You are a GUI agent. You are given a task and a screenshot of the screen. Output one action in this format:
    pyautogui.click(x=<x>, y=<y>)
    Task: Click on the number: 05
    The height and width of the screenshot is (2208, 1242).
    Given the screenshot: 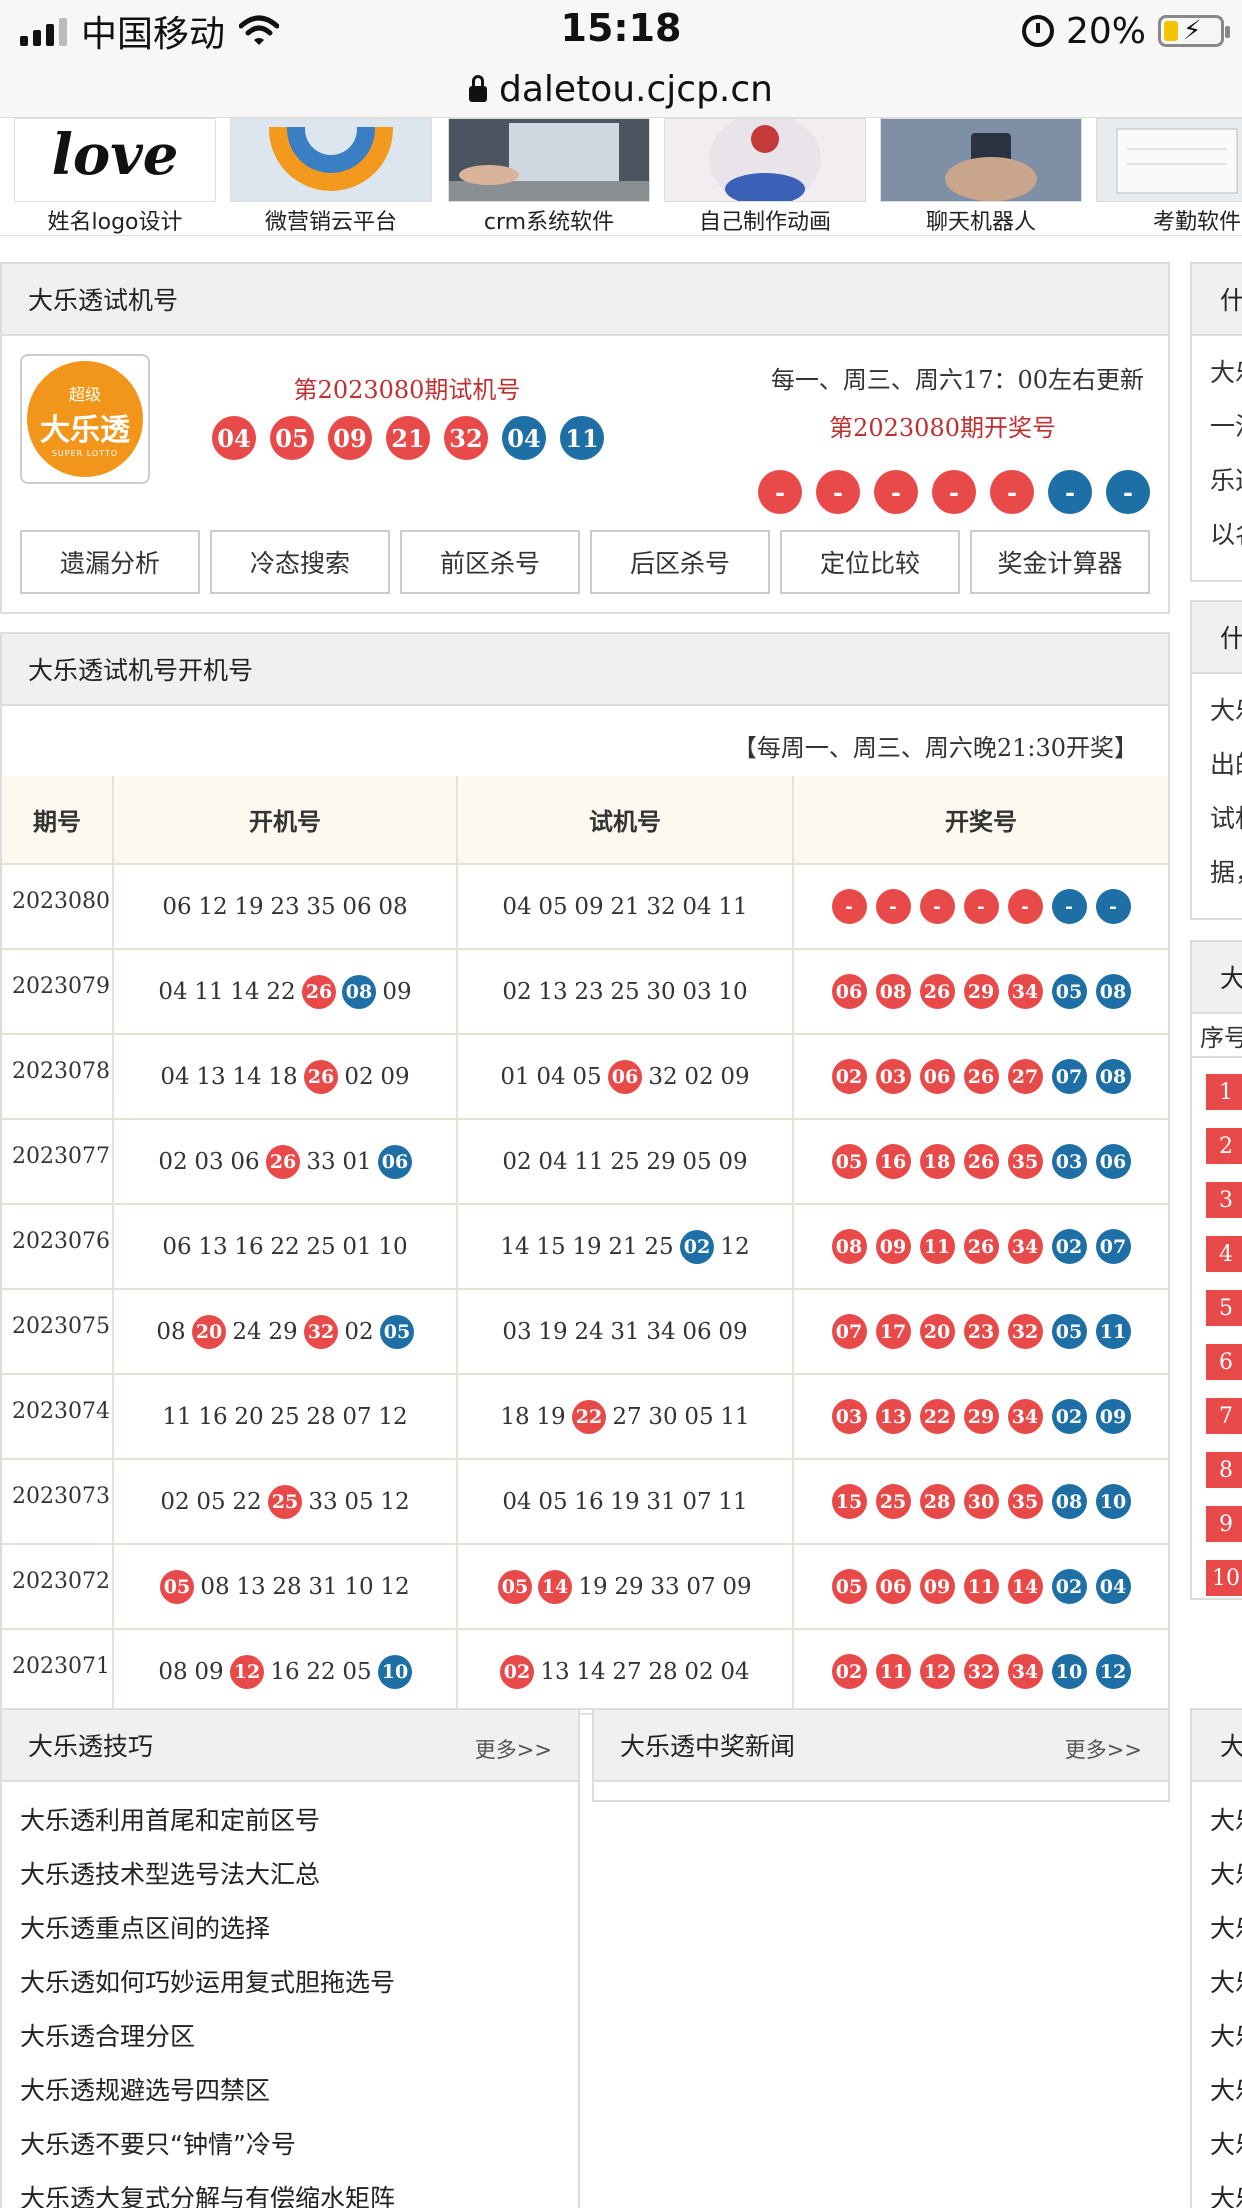 What is the action you would take?
    pyautogui.click(x=359, y=1501)
    